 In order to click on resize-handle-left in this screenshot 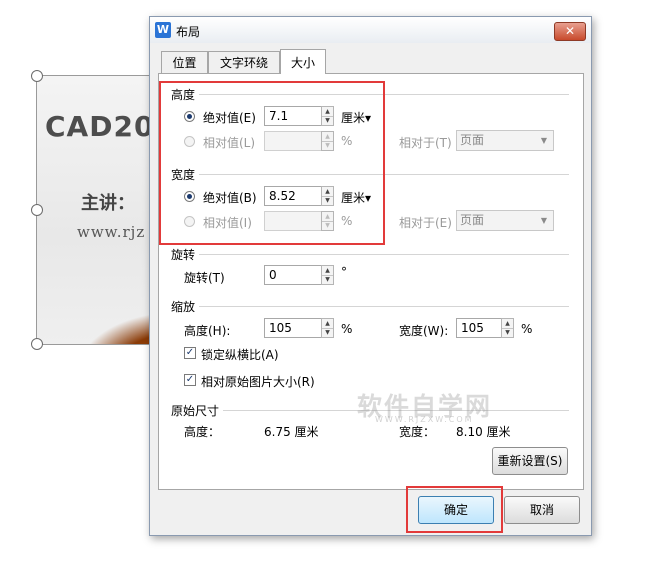, I will do `click(37, 210)`.